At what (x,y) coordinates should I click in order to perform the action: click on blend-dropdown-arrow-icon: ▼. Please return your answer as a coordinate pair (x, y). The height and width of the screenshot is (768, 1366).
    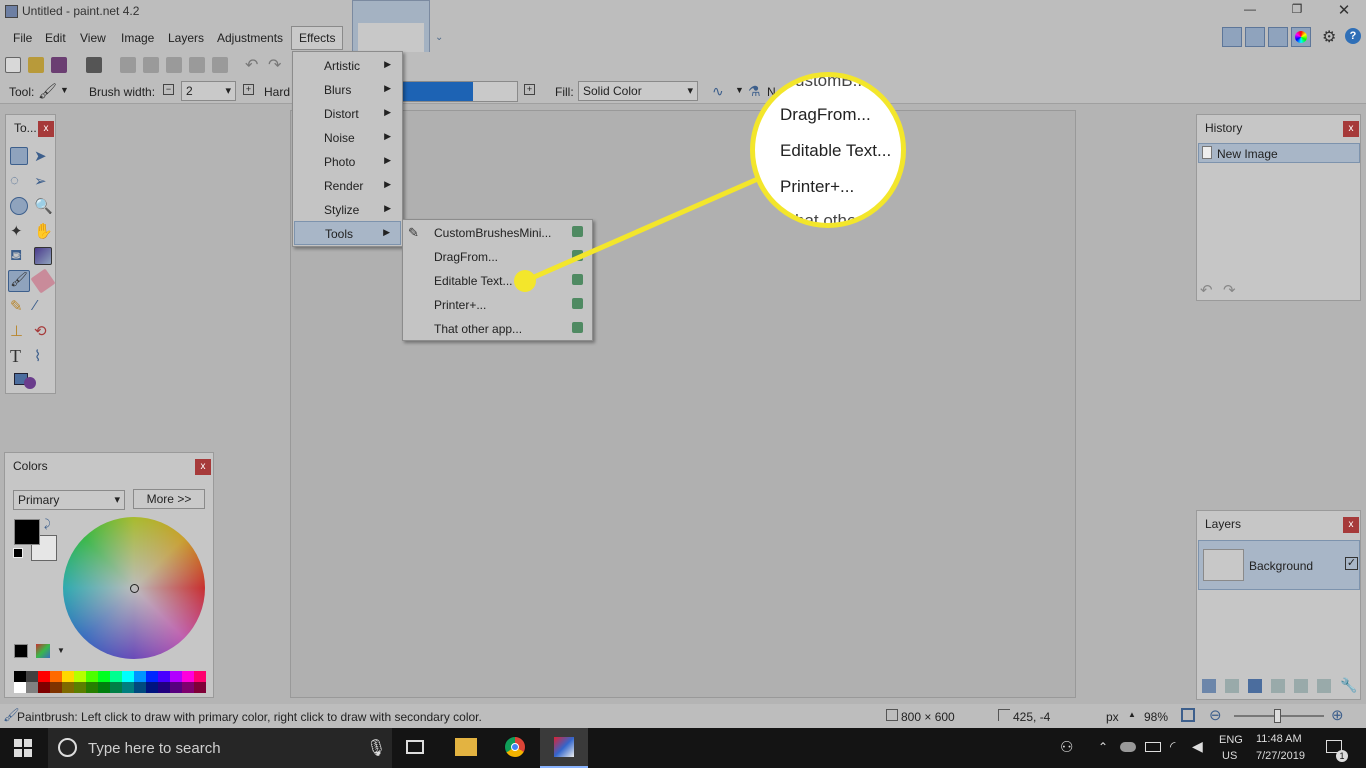
    Looking at the image, I should click on (739, 90).